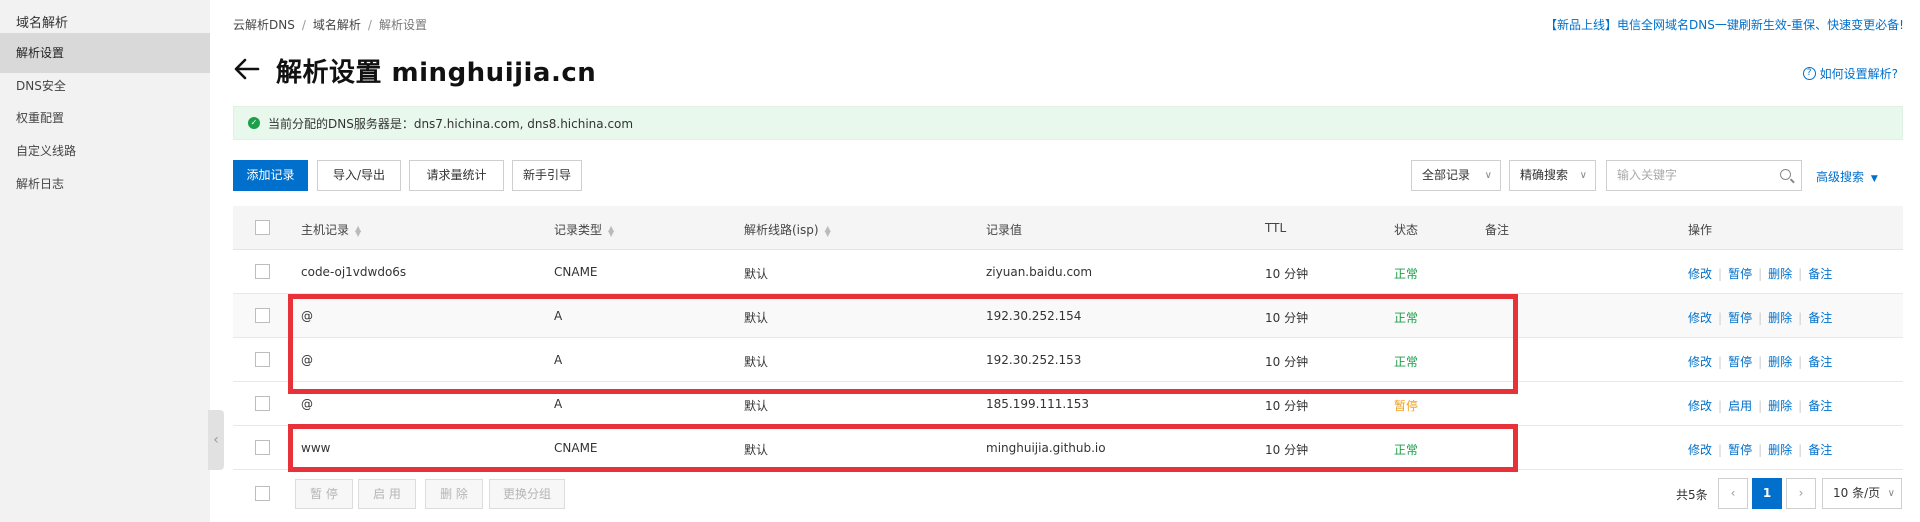 This screenshot has width=1920, height=522. Describe the element at coordinates (584, 229) in the screenshot. I see `column-header-type: 记录类型 ▲ ▼` at that location.